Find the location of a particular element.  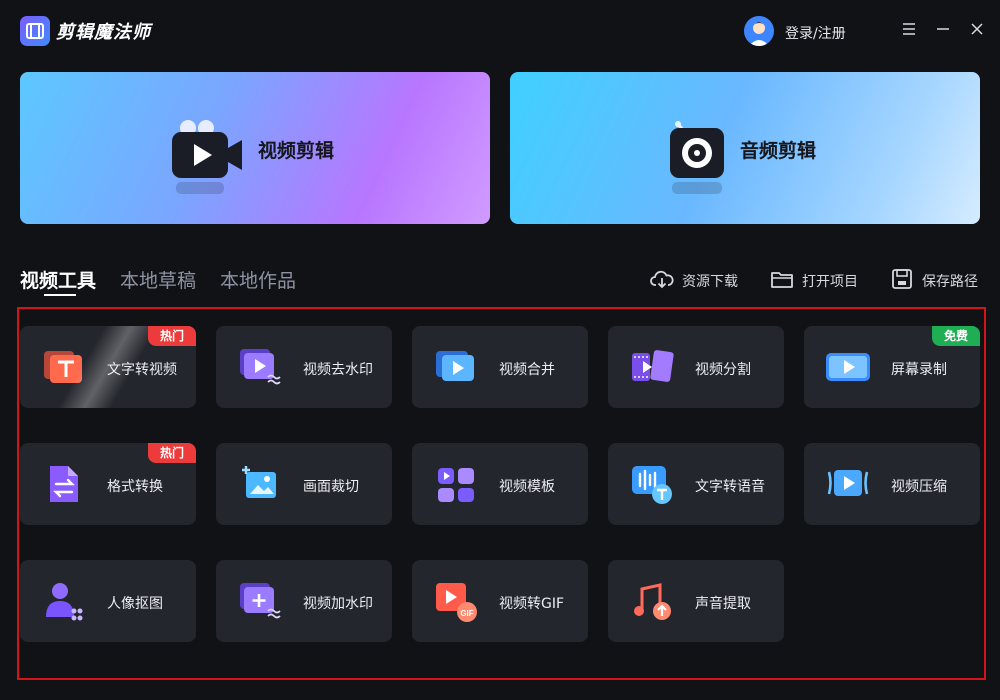

tool-label: 视频转GIF is located at coordinates (532, 604).